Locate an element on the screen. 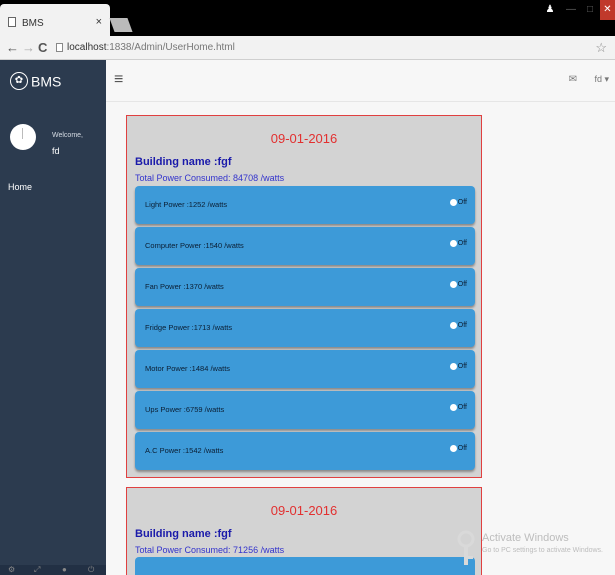 The height and width of the screenshot is (575, 615). top-header: ≡ ✉ fd ▾ is located at coordinates (360, 81).